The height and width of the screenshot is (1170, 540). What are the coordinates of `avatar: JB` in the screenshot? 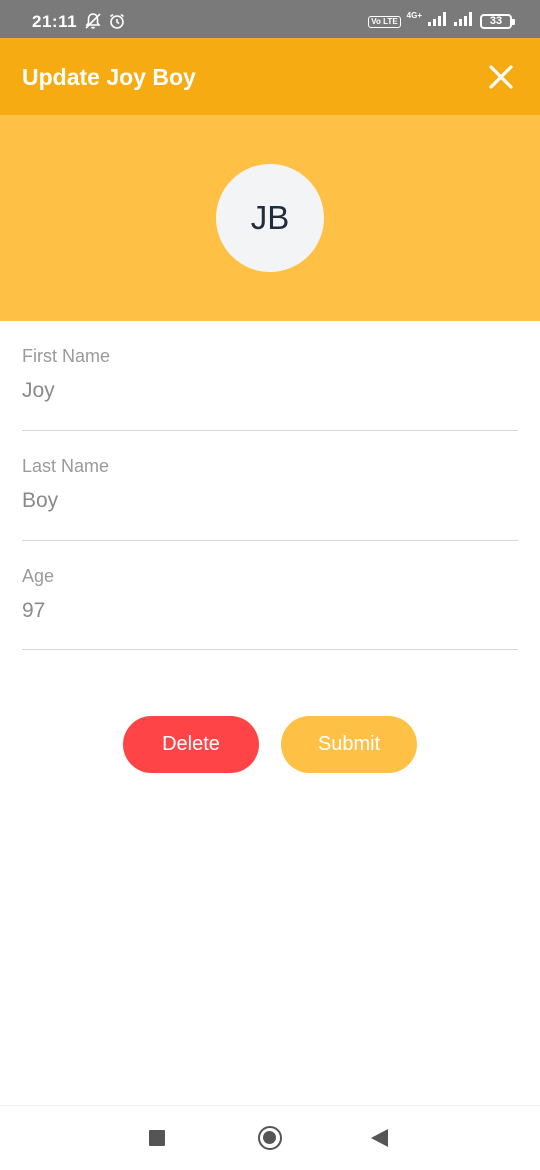 It's located at (270, 218).